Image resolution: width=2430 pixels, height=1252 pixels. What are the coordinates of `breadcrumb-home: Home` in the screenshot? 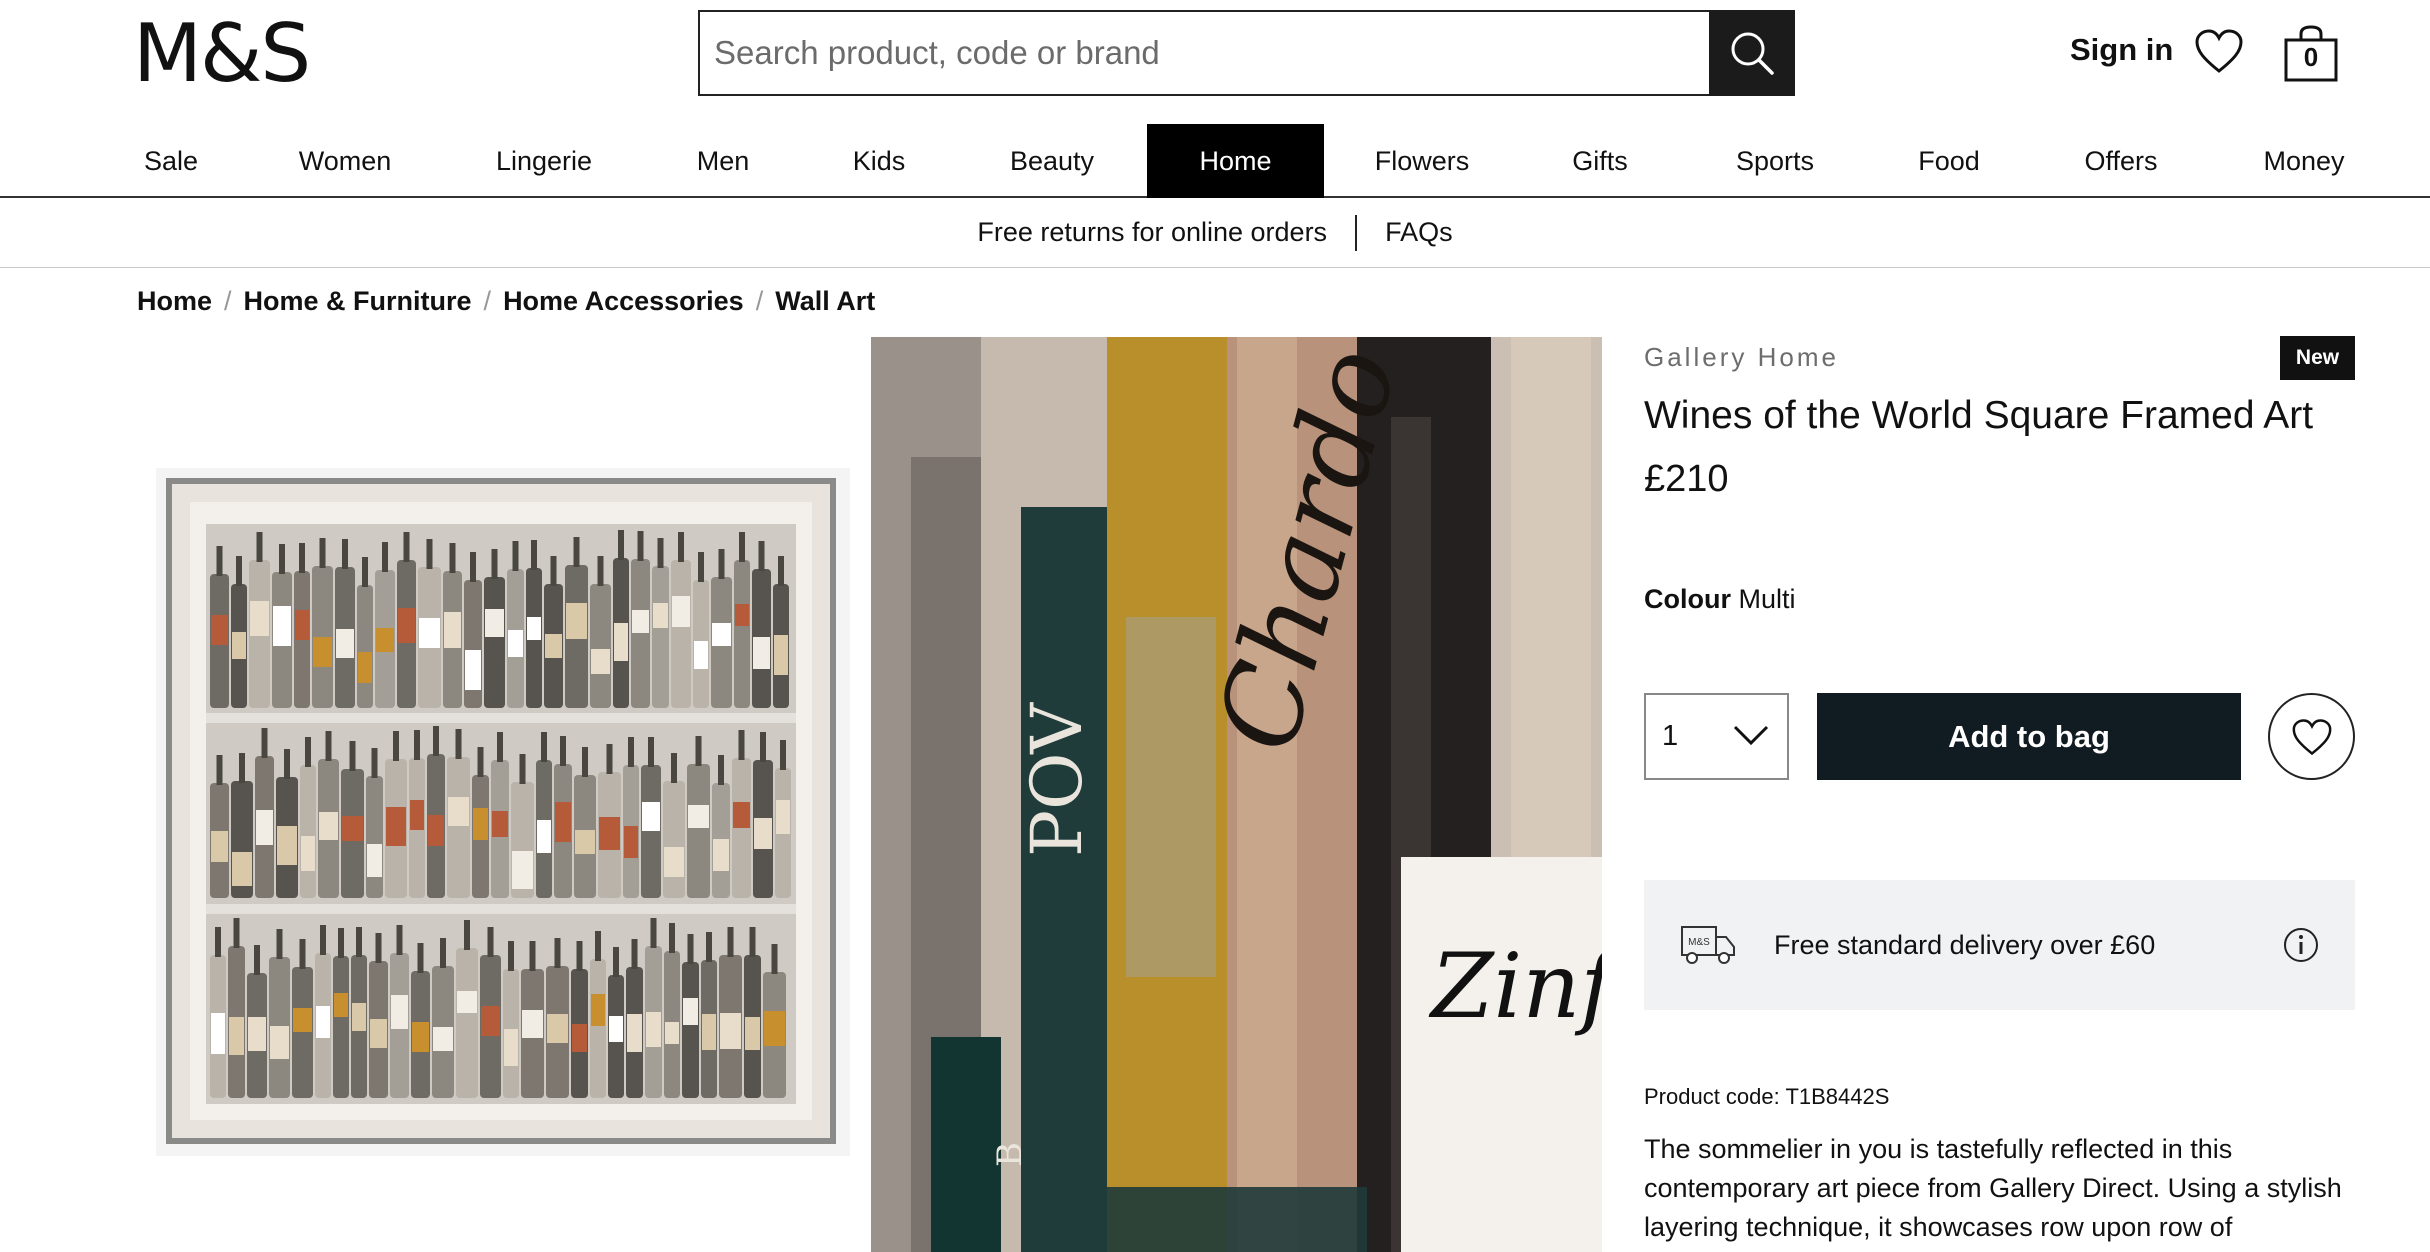 It's located at (174, 301).